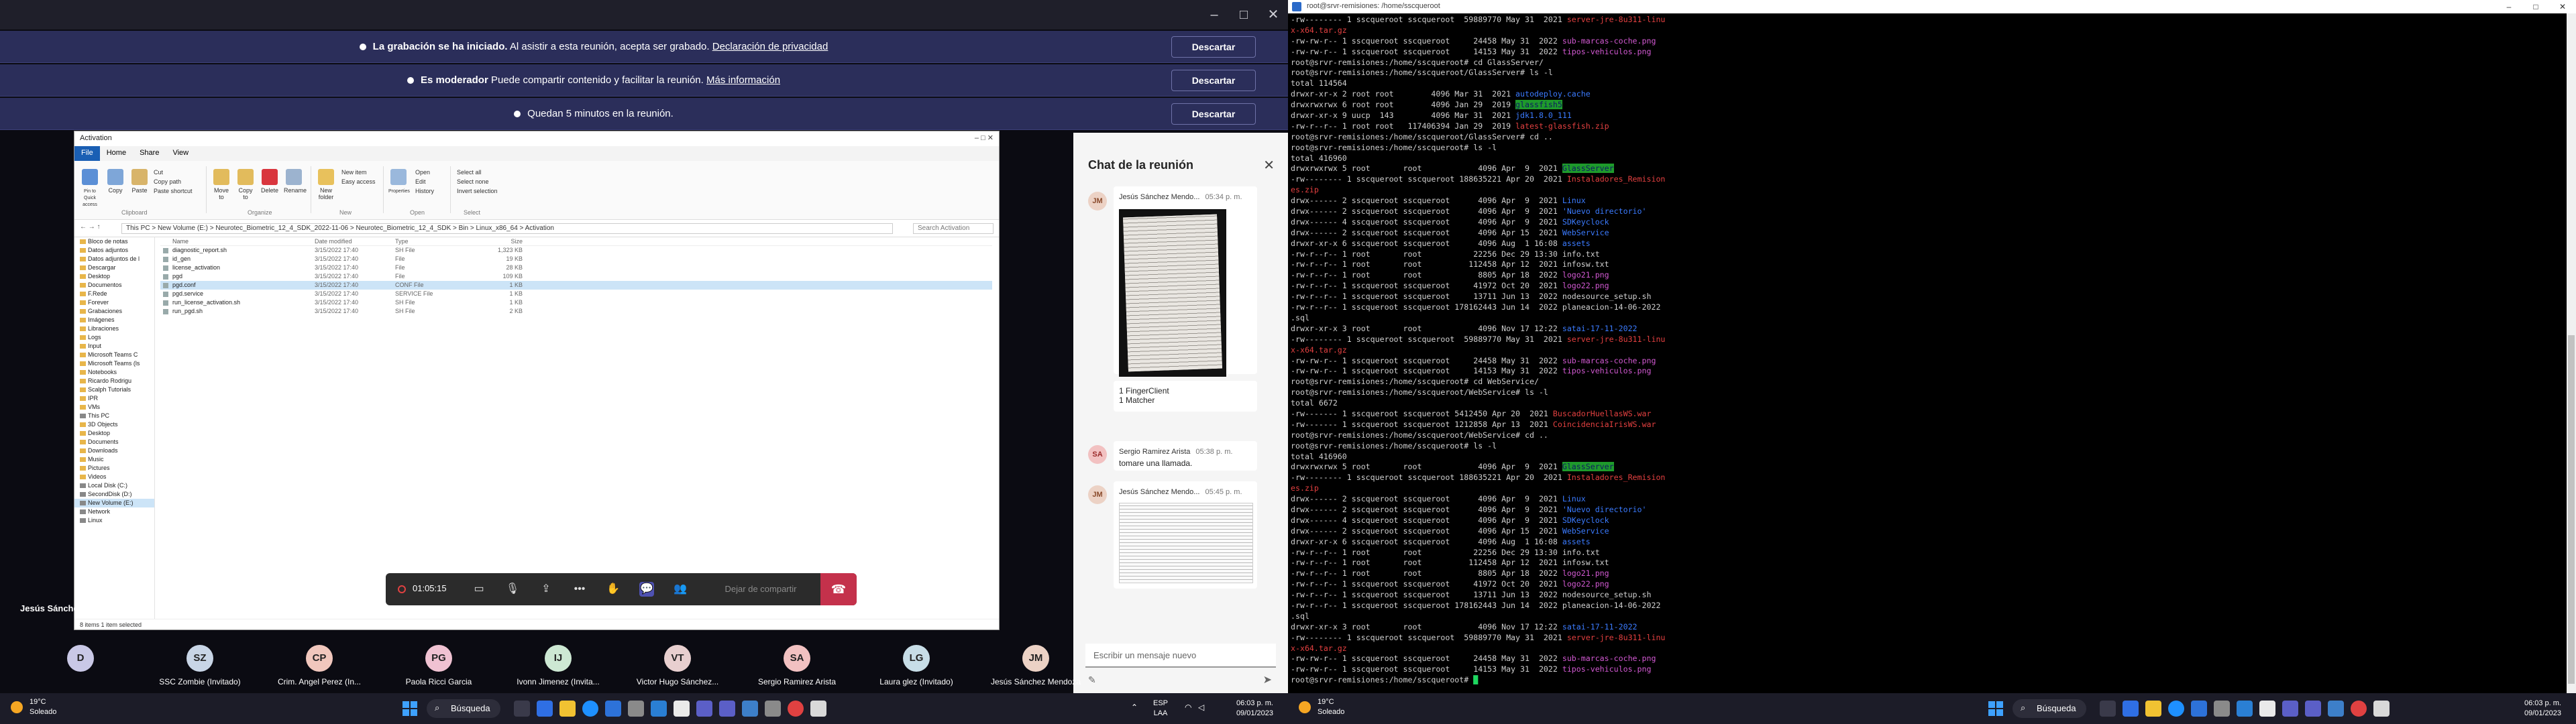 This screenshot has height=724, width=2576. What do you see at coordinates (439, 665) in the screenshot?
I see `participant-tile: PG Paola Ricci Garcia` at bounding box center [439, 665].